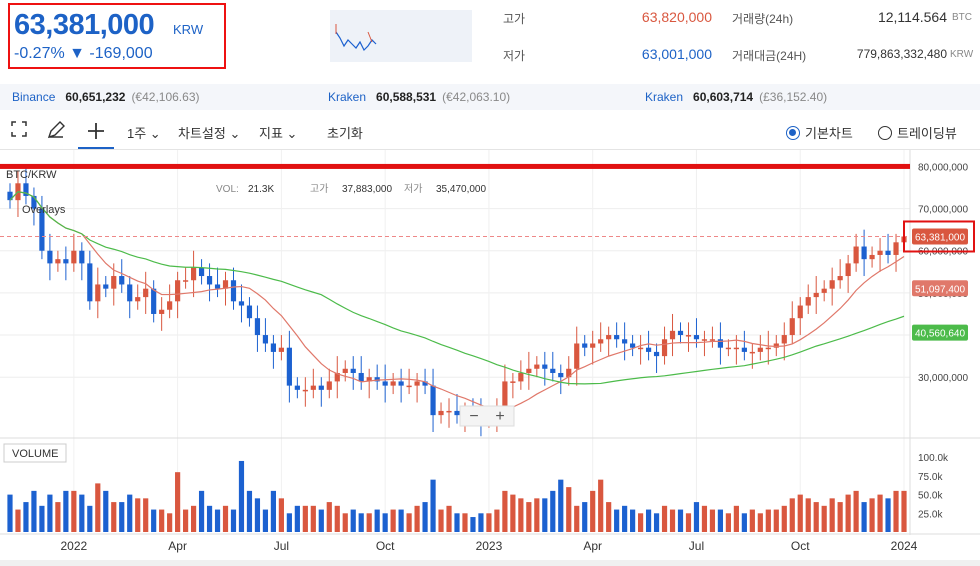 The image size is (980, 566). I want to click on exchange-name: Binance, so click(34, 97).